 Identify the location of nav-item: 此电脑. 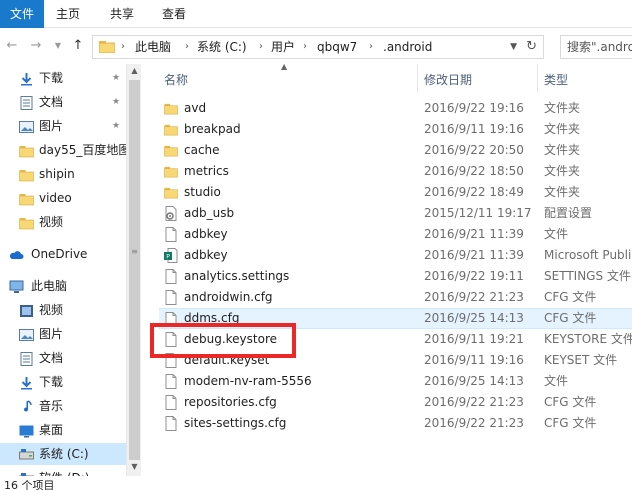
(63, 286).